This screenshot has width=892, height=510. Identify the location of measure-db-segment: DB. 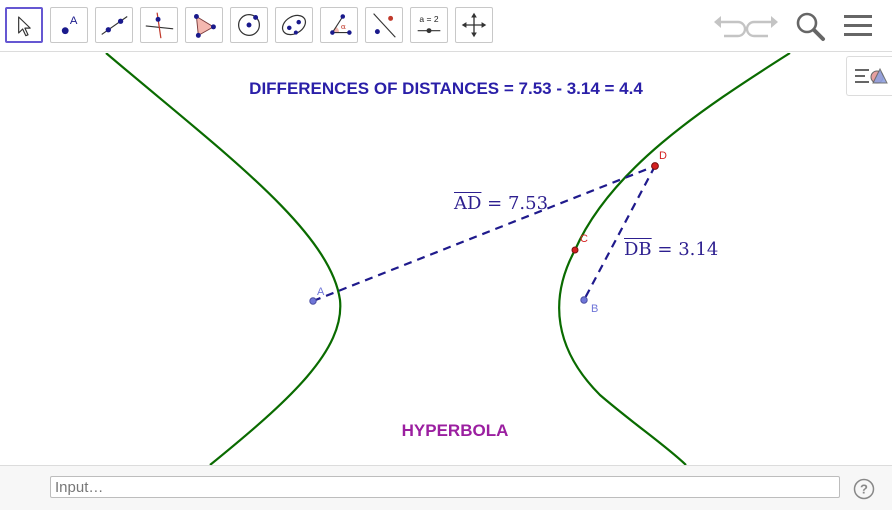
(638, 249).